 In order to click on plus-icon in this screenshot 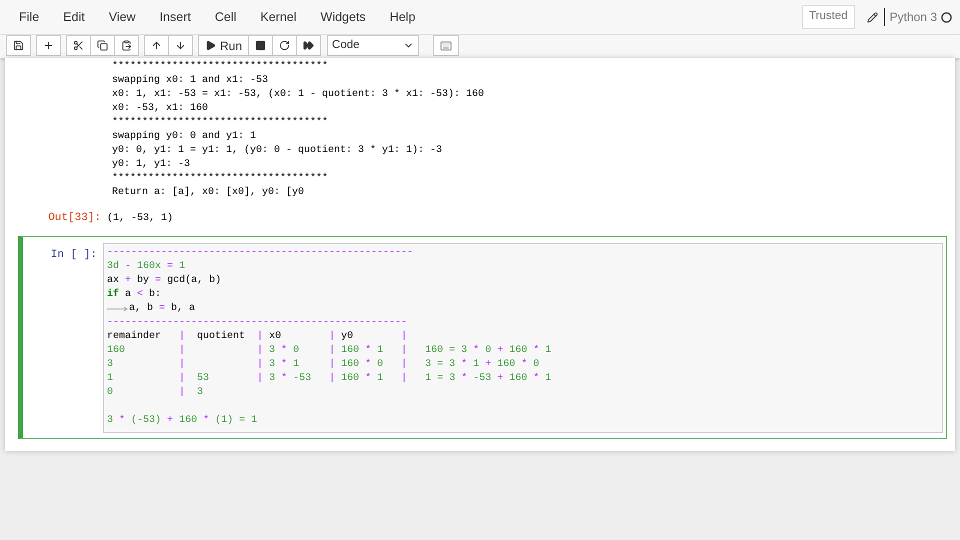, I will do `click(48, 45)`.